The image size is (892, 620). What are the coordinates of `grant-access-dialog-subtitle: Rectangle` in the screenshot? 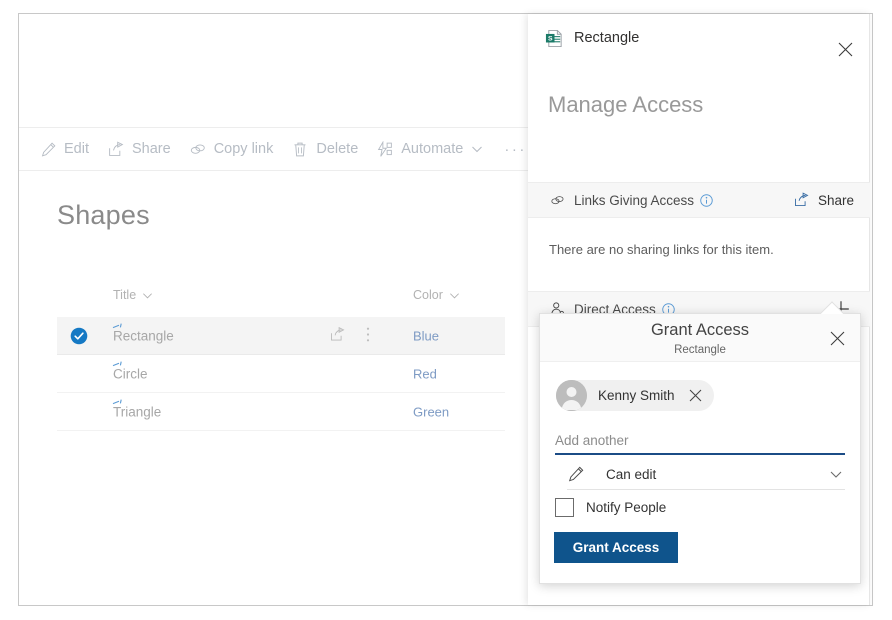 It's located at (700, 350).